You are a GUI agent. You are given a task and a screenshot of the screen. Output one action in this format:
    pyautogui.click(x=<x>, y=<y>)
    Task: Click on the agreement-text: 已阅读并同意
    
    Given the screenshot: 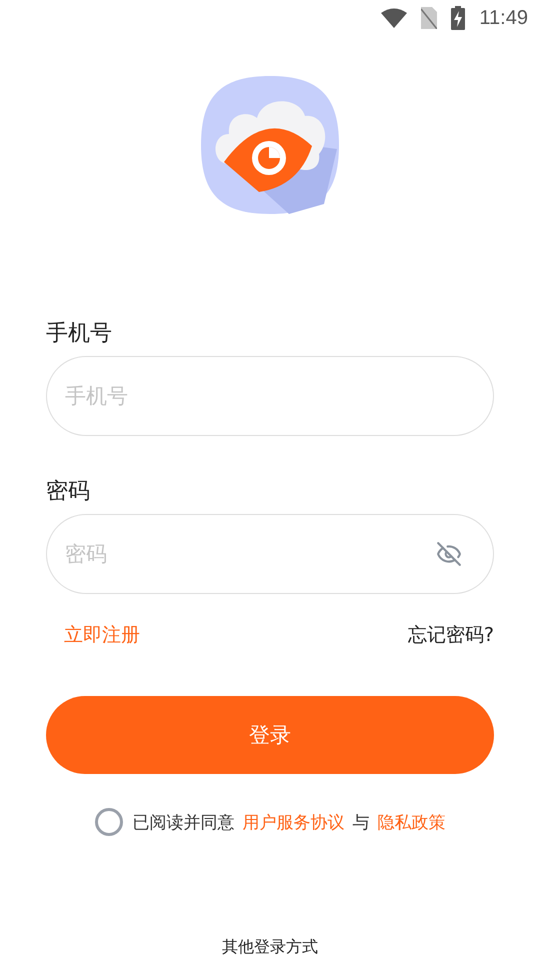 What is the action you would take?
    pyautogui.click(x=183, y=823)
    